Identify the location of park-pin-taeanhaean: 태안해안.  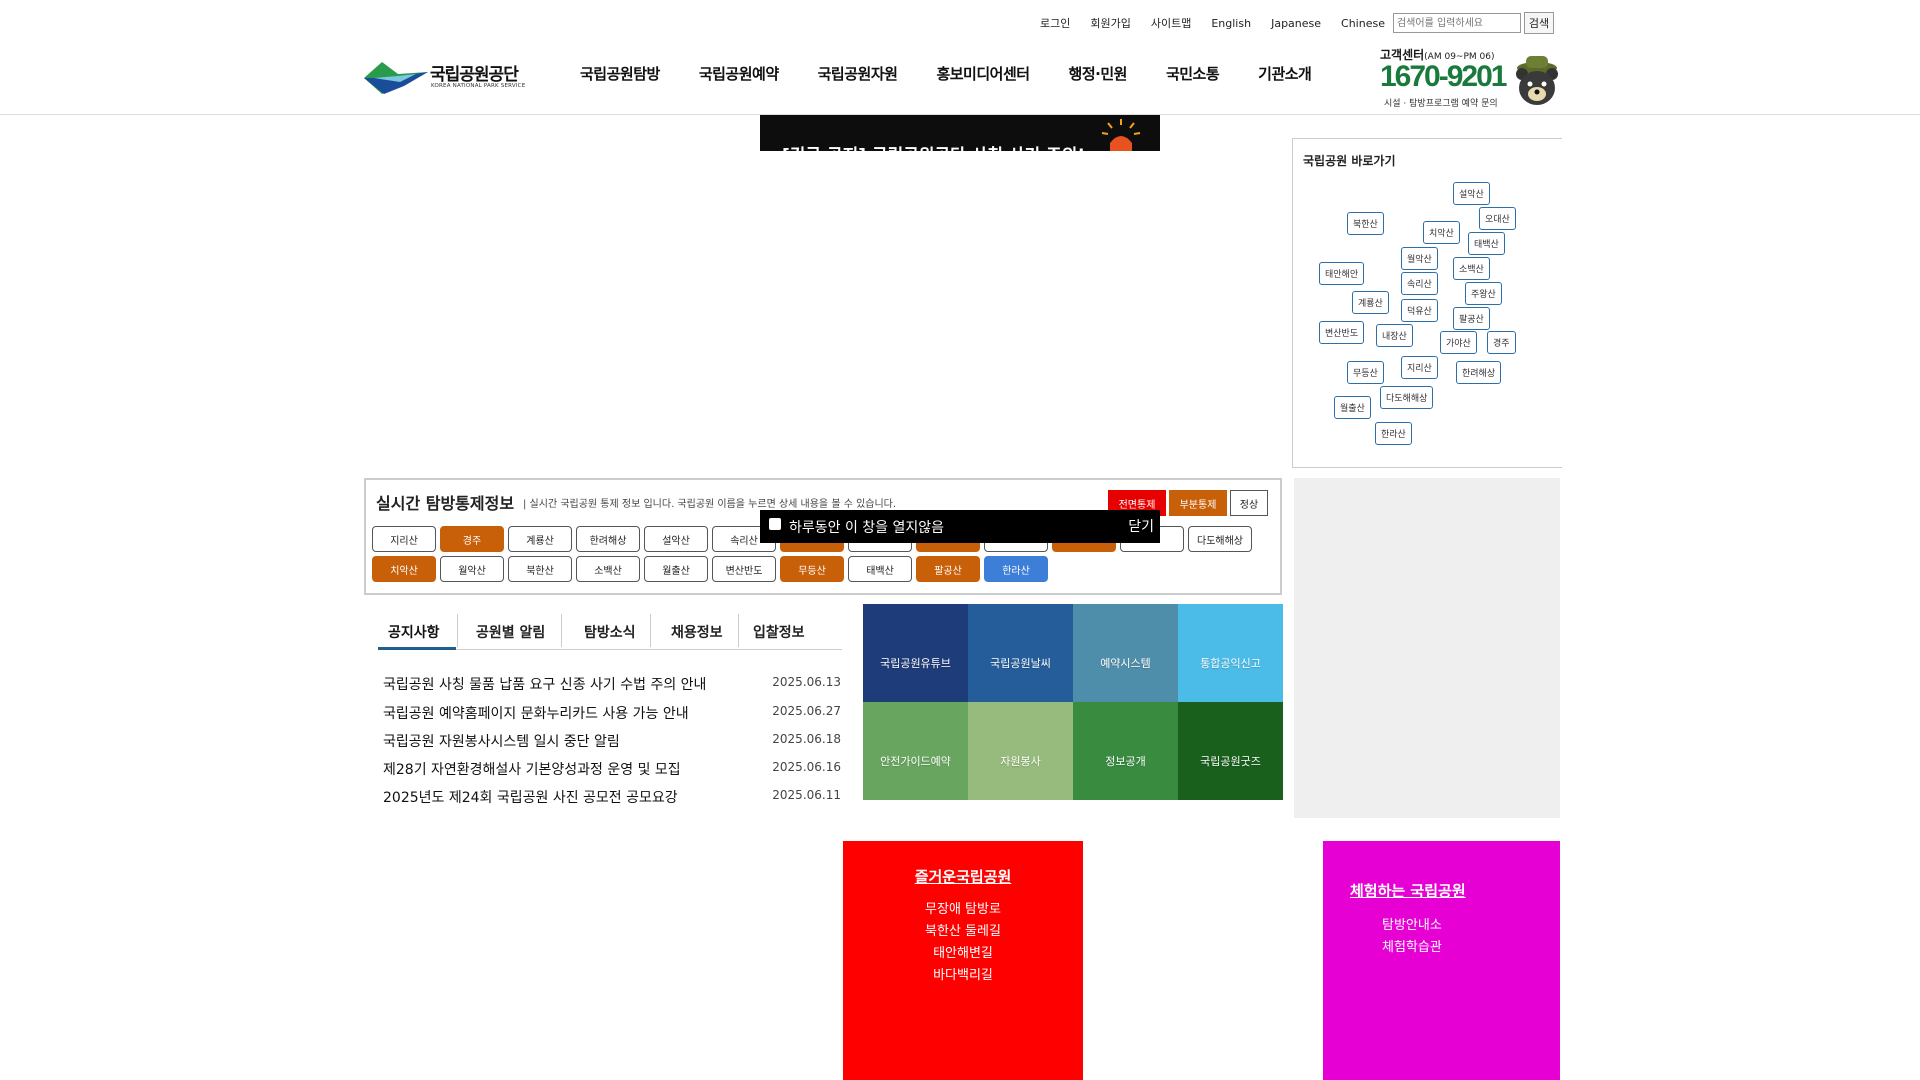
(1342, 273).